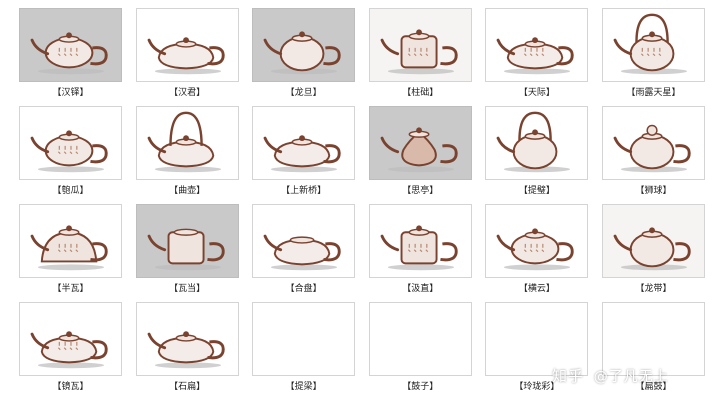 The image size is (720, 409). What do you see at coordinates (187, 191) in the screenshot?
I see `teapot-label: 【曲壶】` at bounding box center [187, 191].